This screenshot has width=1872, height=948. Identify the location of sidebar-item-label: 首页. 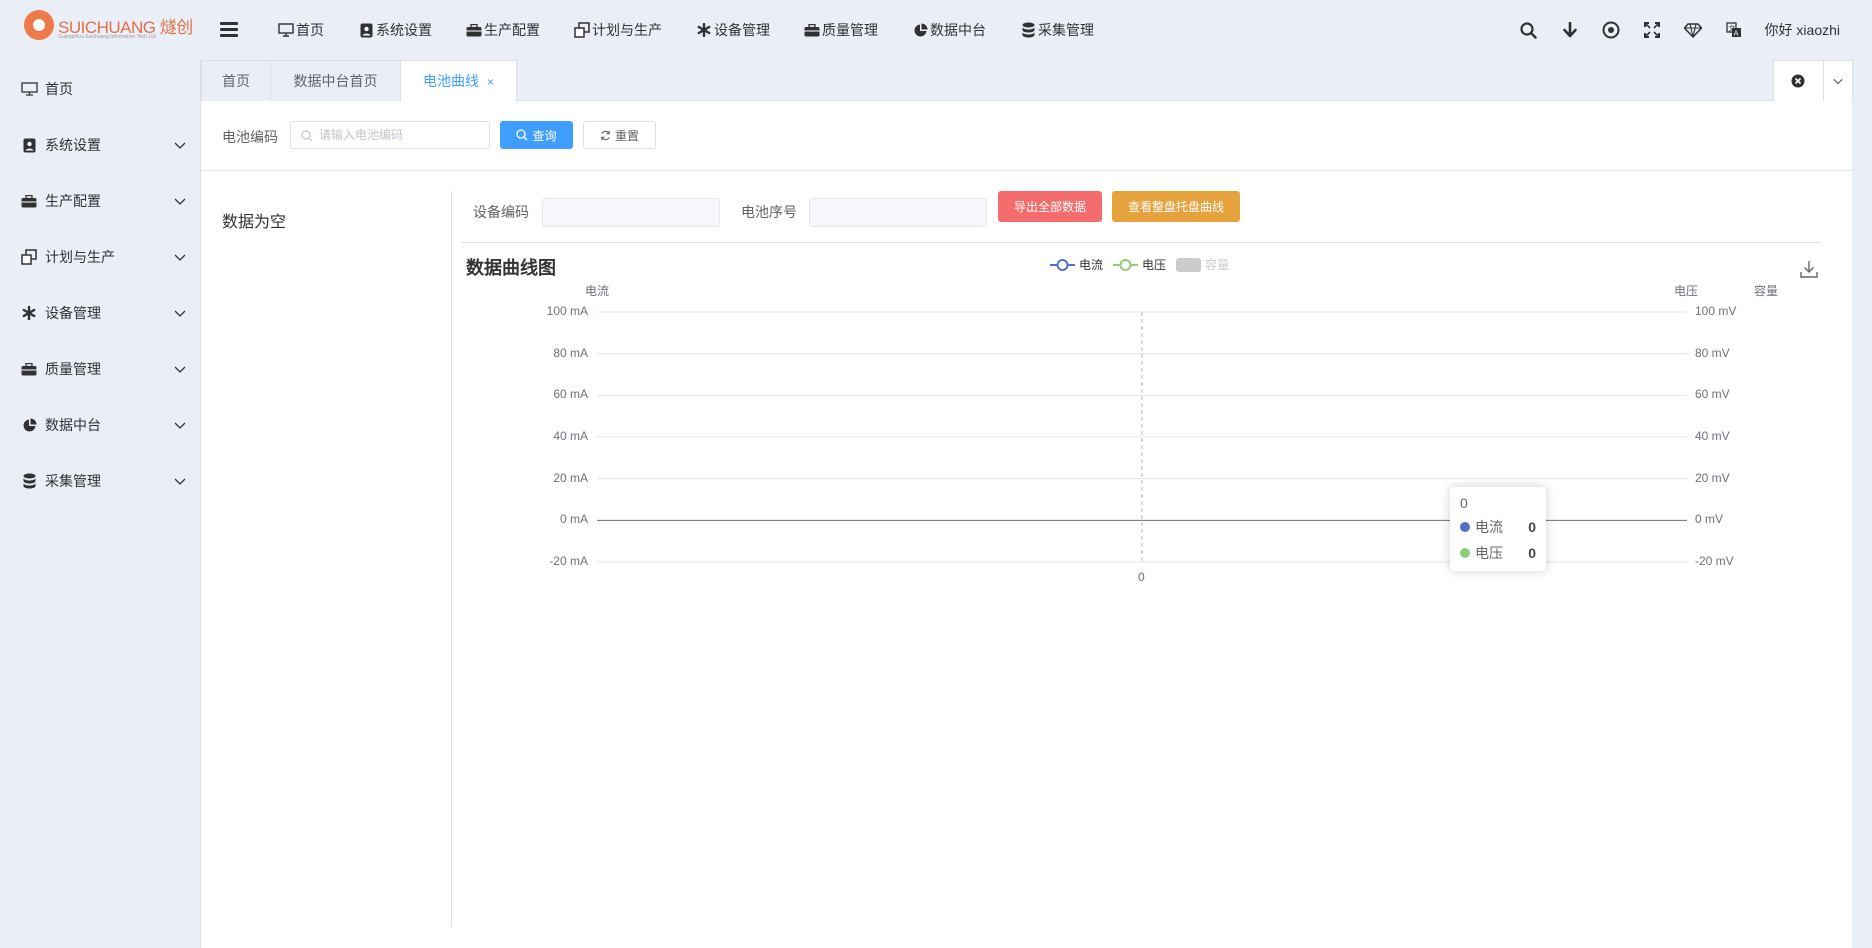
(59, 89).